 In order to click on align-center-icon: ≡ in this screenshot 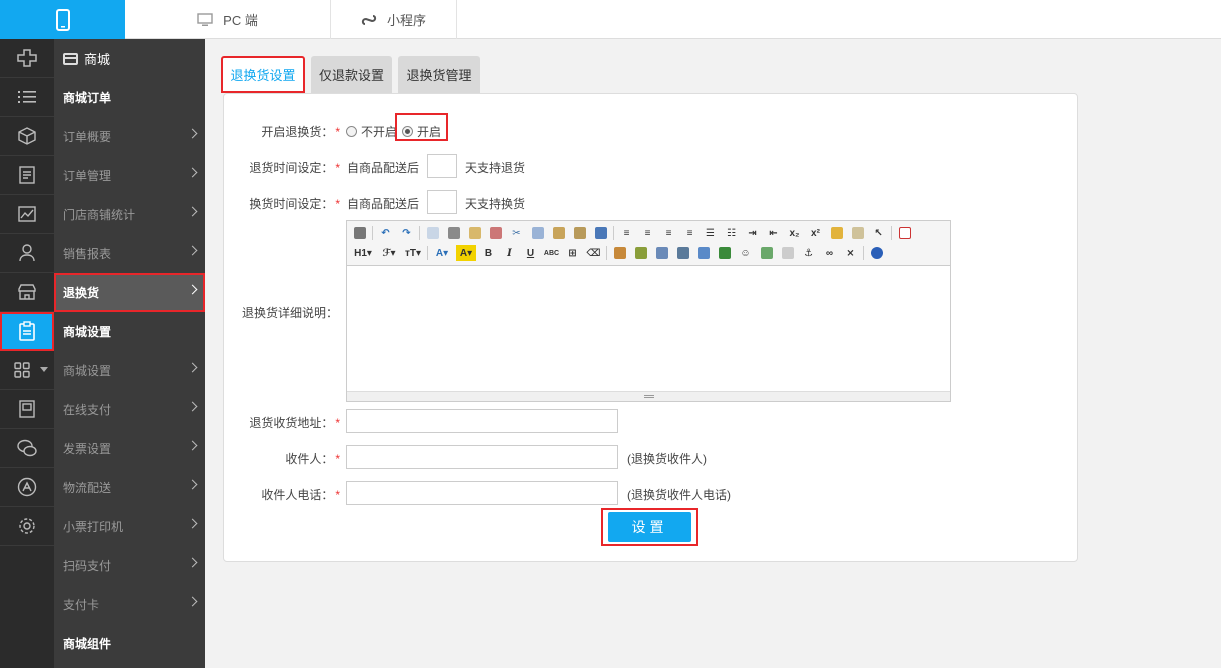, I will do `click(647, 233)`.